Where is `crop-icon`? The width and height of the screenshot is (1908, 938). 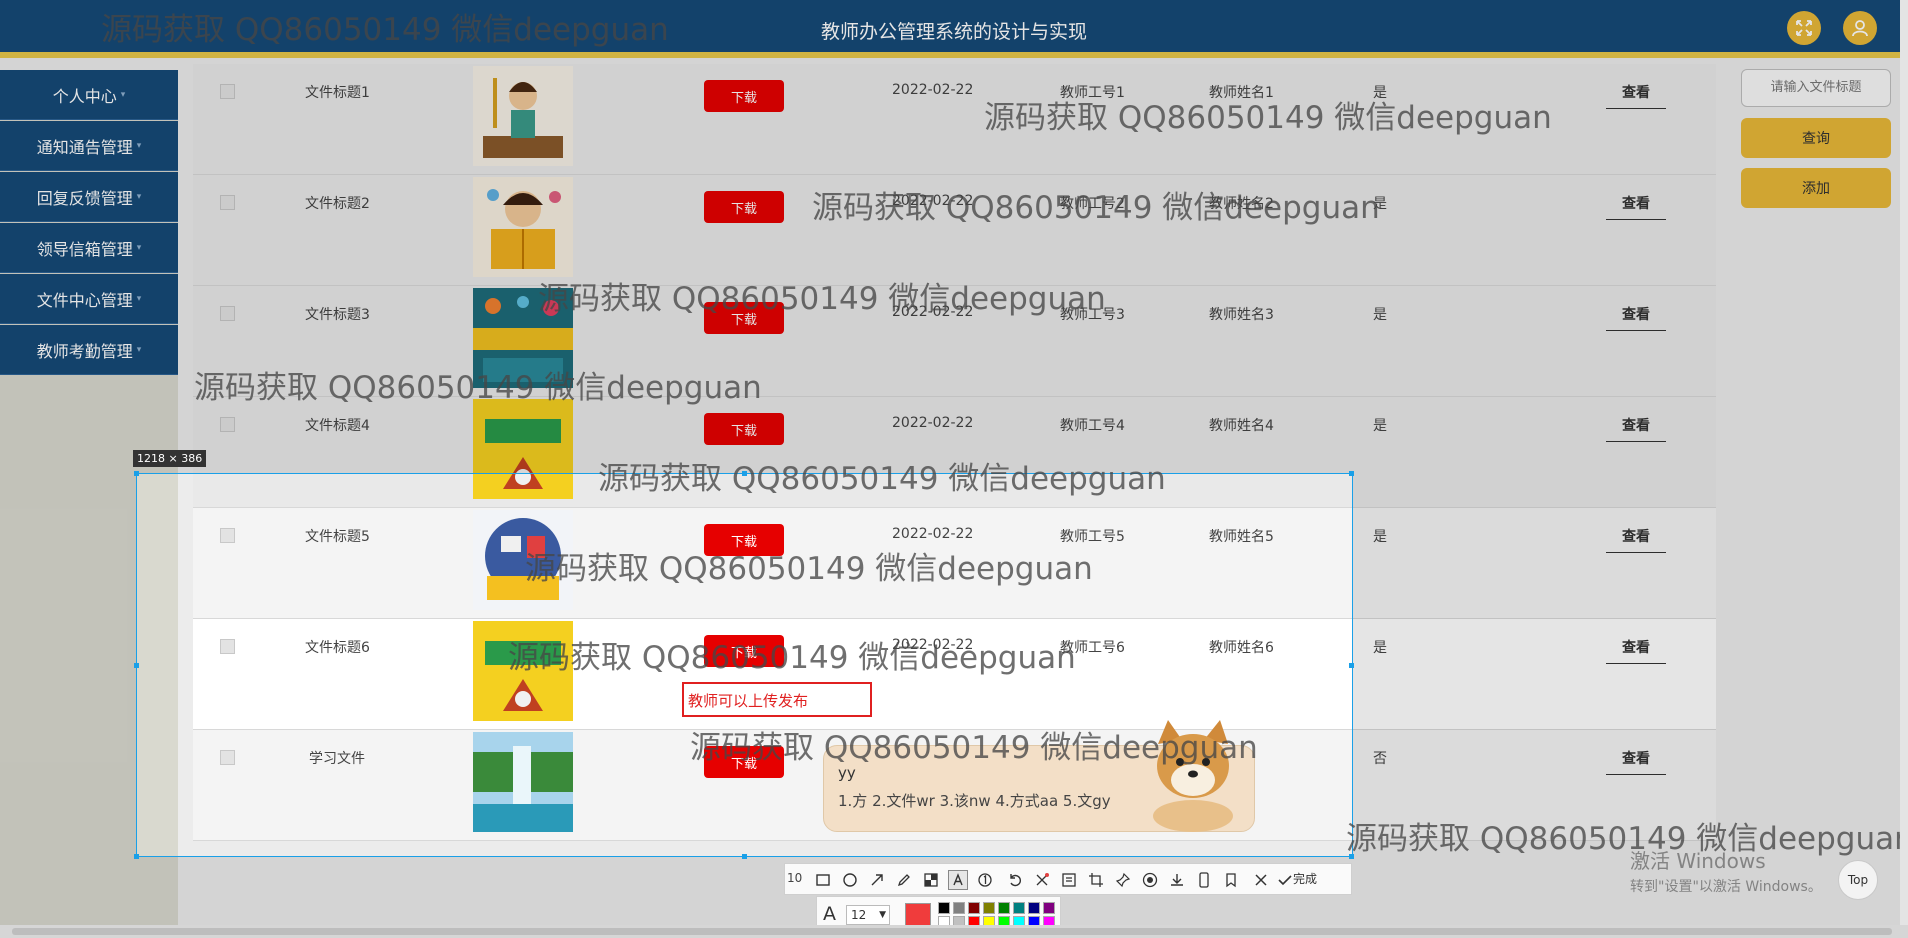
crop-icon is located at coordinates (1096, 880).